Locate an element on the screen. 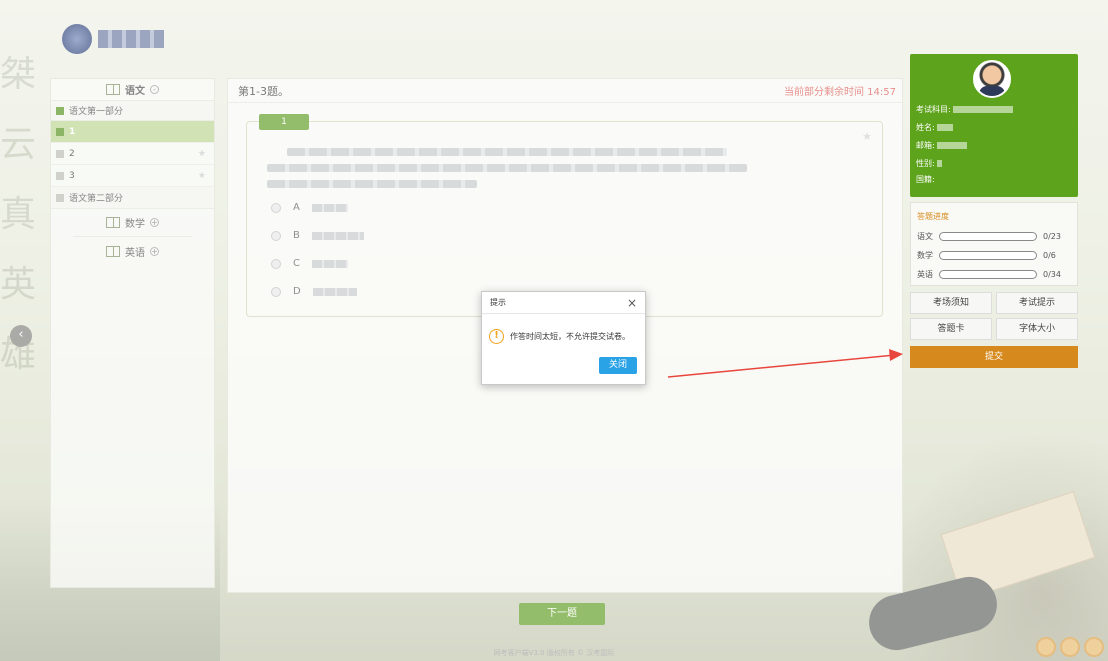 The width and height of the screenshot is (1108, 661). dialog-header: 提示 × is located at coordinates (563, 303).